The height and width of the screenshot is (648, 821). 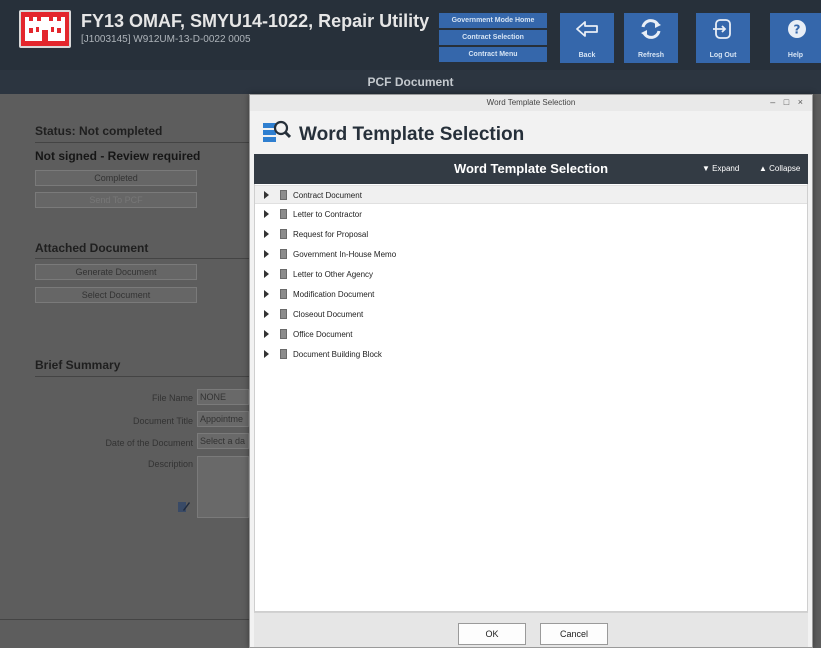 What do you see at coordinates (277, 131) in the screenshot?
I see `template-search-icon` at bounding box center [277, 131].